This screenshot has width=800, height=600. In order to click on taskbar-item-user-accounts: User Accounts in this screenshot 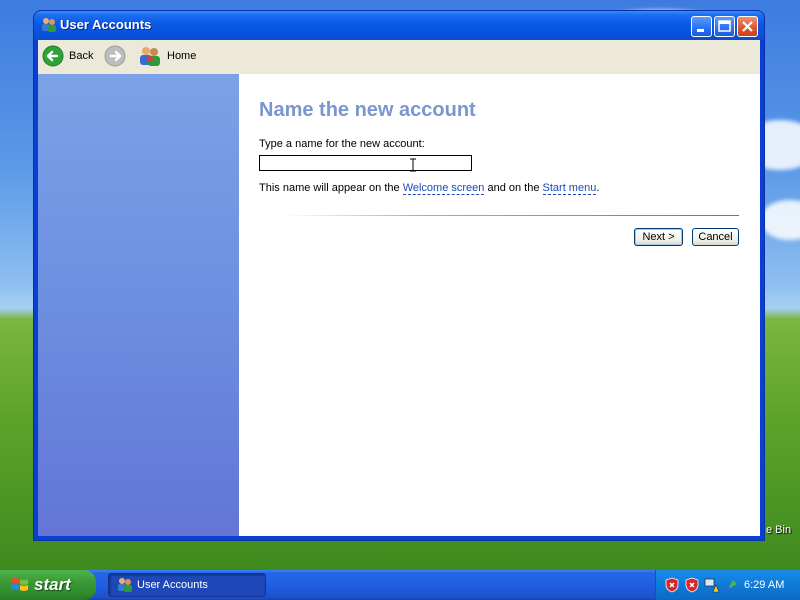, I will do `click(187, 585)`.